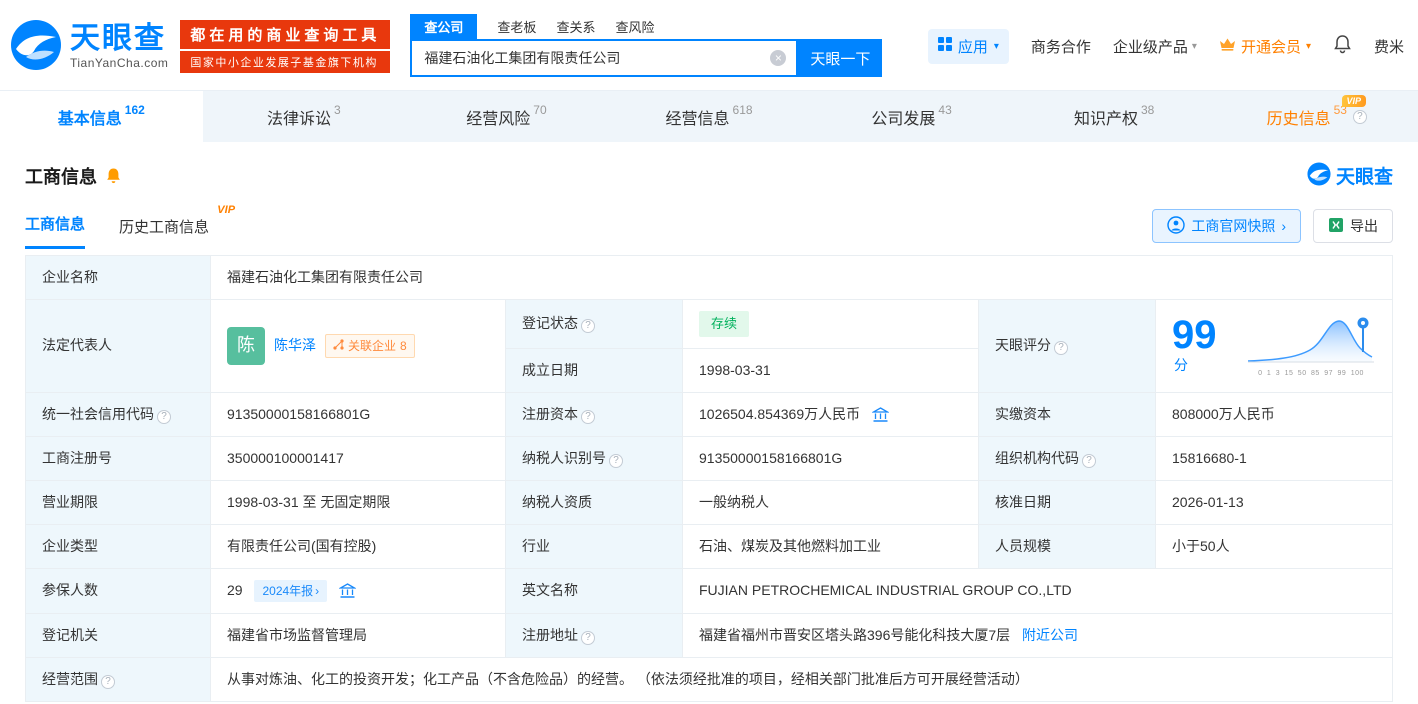 Image resolution: width=1418 pixels, height=704 pixels. I want to click on field-label: 注册资本?, so click(594, 414).